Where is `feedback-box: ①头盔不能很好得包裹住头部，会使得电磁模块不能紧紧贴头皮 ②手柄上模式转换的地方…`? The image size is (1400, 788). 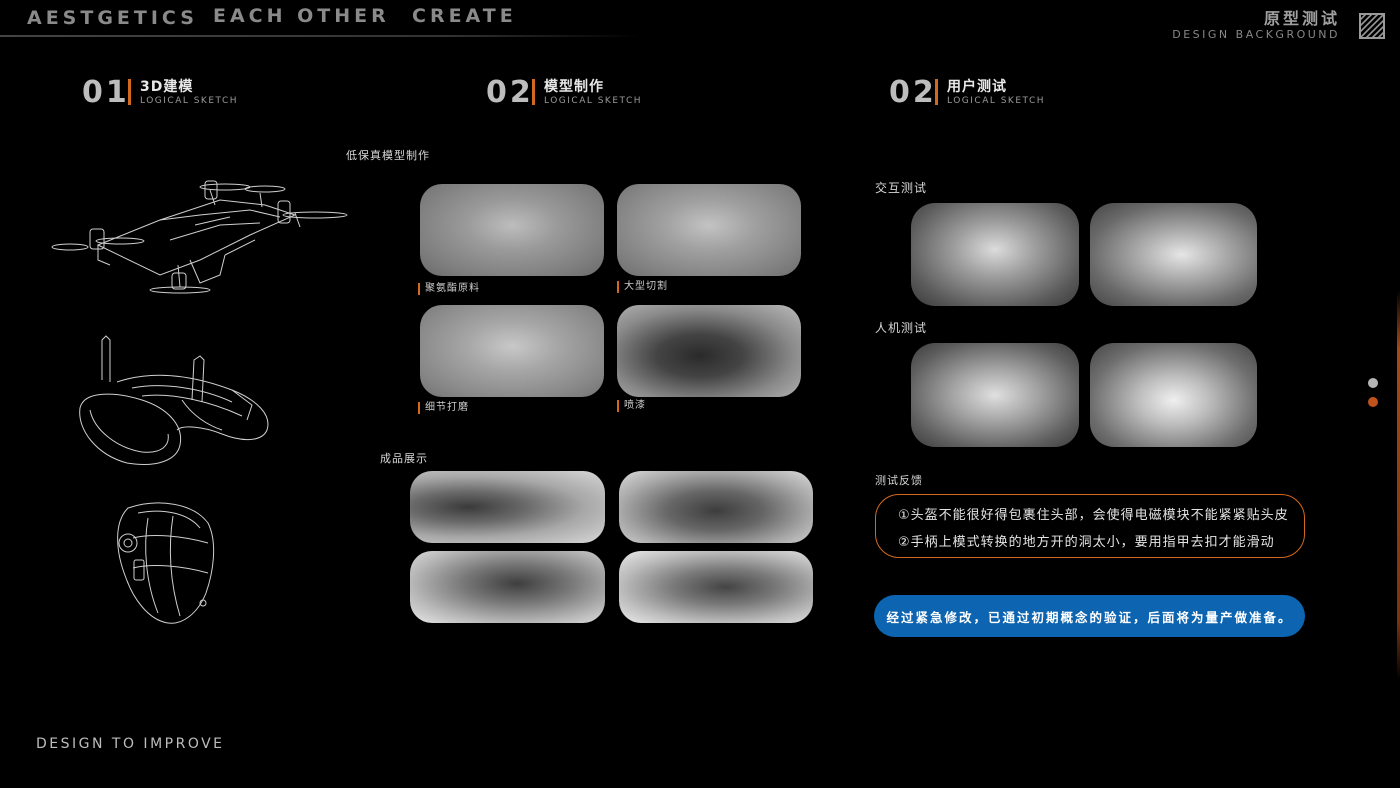 feedback-box: ①头盔不能很好得包裹住头部，会使得电磁模块不能紧紧贴头皮 ②手柄上模式转换的地方… is located at coordinates (1090, 526).